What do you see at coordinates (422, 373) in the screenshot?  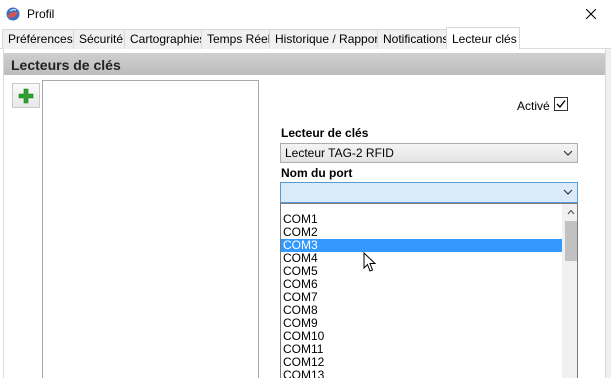 I see `port-option: COM13` at bounding box center [422, 373].